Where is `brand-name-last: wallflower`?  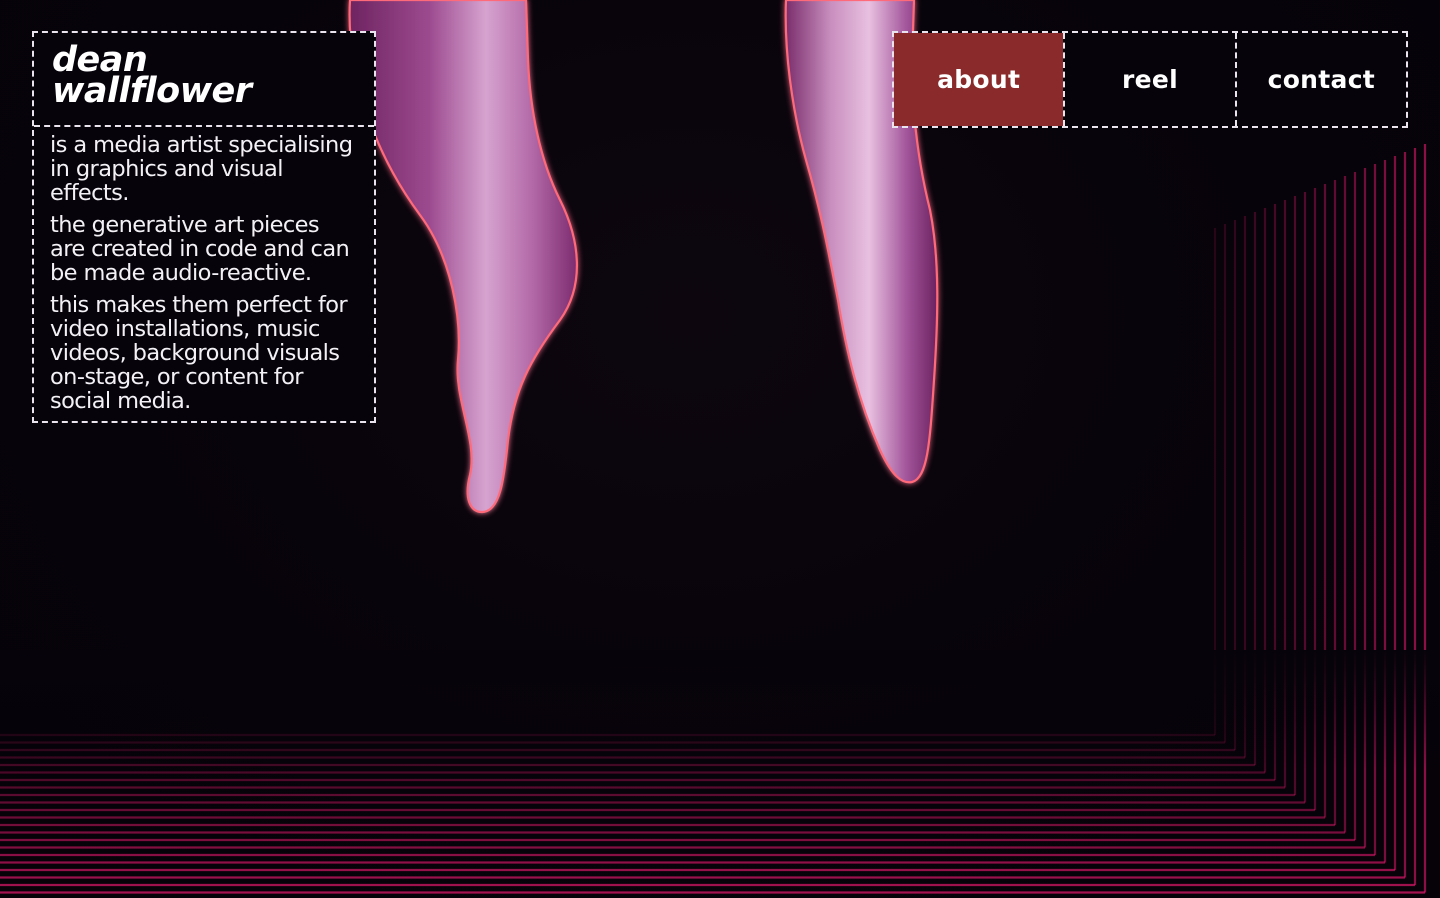
brand-name-last: wallflower is located at coordinates (152, 91).